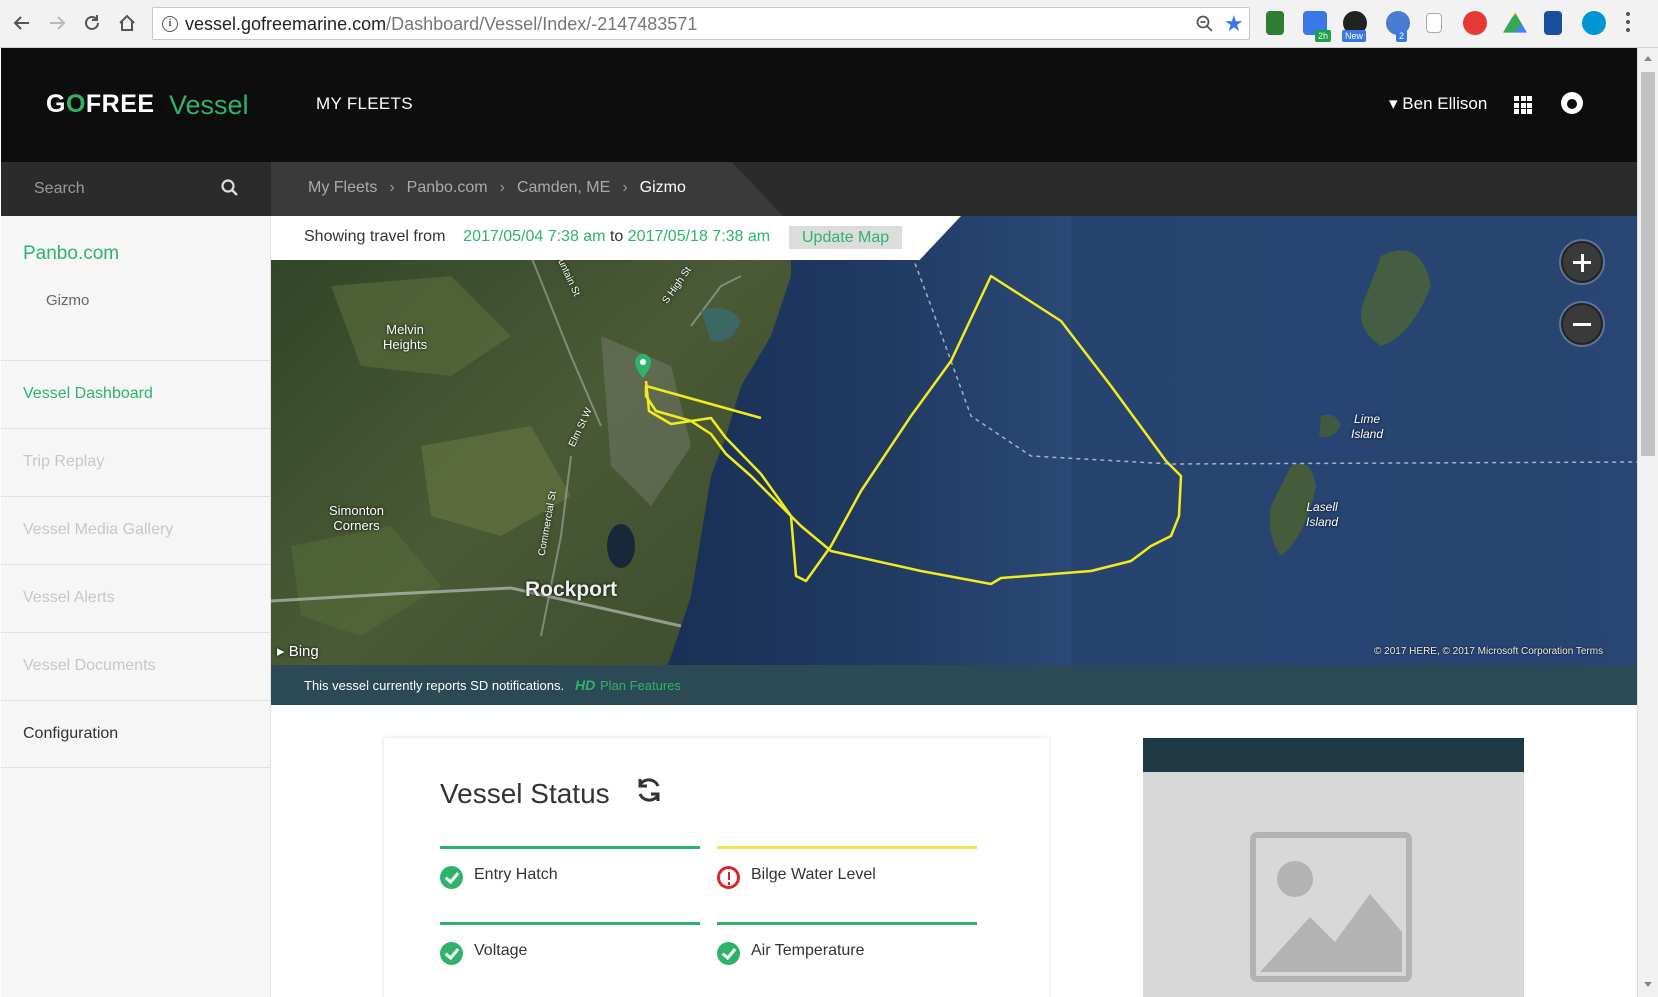  What do you see at coordinates (209, 105) in the screenshot?
I see `vessel-product-label: Vessel` at bounding box center [209, 105].